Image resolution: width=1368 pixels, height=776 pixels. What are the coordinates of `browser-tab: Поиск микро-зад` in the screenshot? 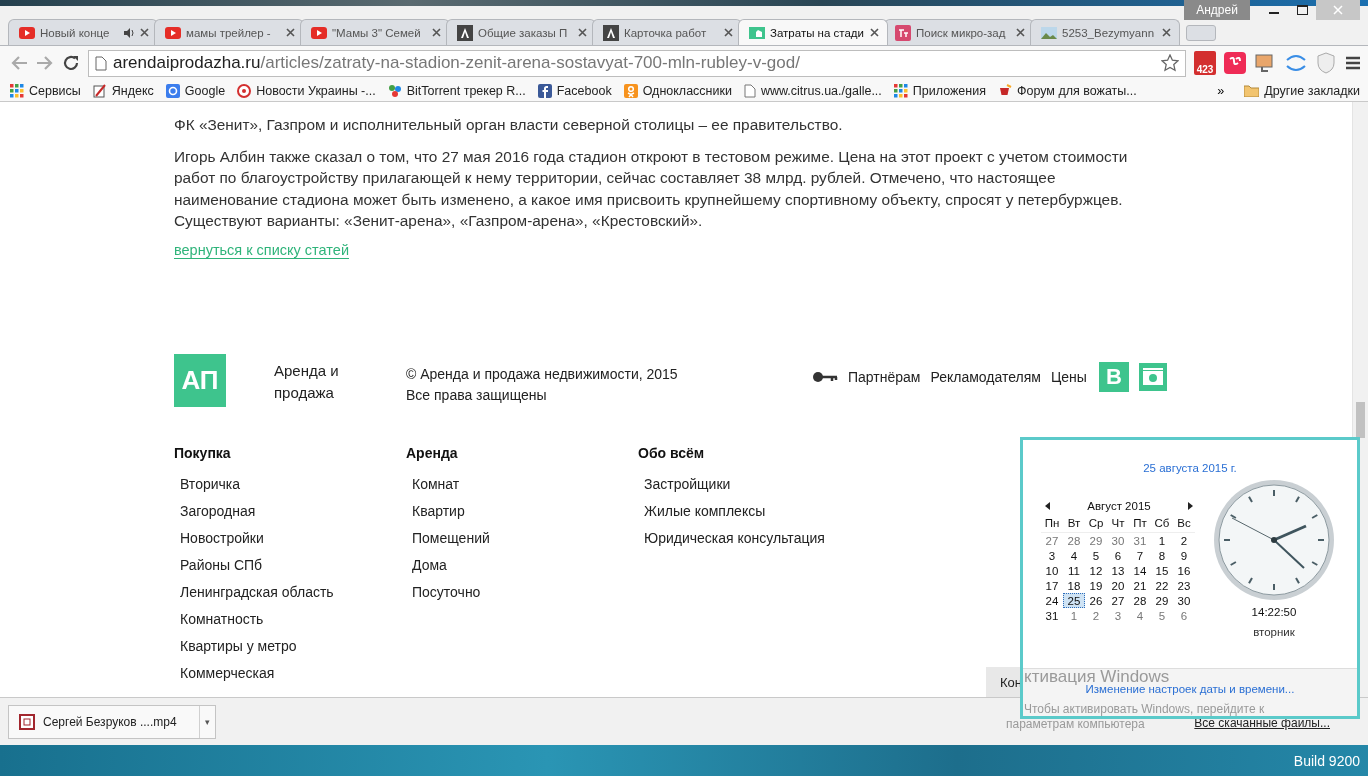 It's located at (959, 32).